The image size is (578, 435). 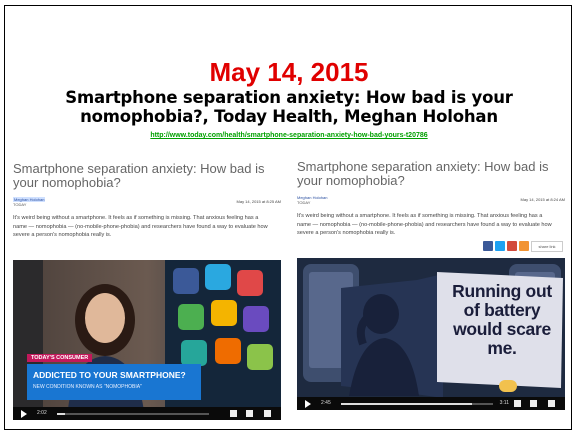 What do you see at coordinates (502, 319) in the screenshot?
I see `video-overlay-quote: Running out of battery would scare me.` at bounding box center [502, 319].